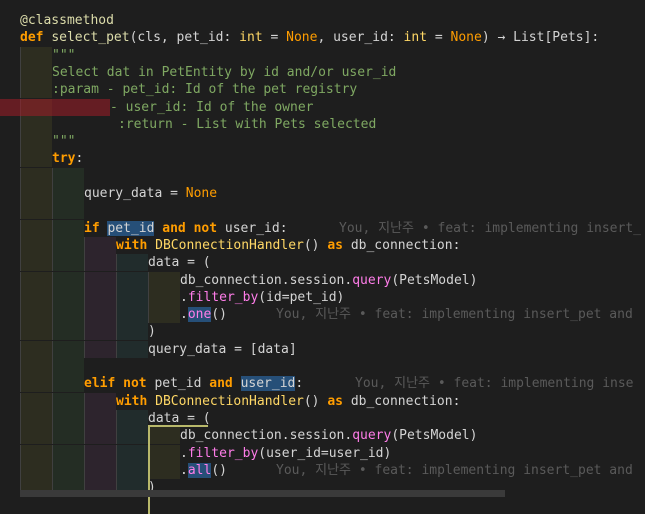  What do you see at coordinates (268, 384) in the screenshot?
I see `code-token: user_id` at bounding box center [268, 384].